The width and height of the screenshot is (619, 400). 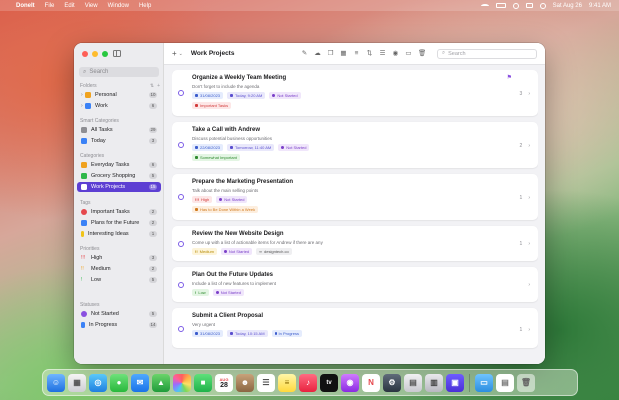 What do you see at coordinates (371, 382) in the screenshot?
I see `news-icon: N` at bounding box center [371, 382].